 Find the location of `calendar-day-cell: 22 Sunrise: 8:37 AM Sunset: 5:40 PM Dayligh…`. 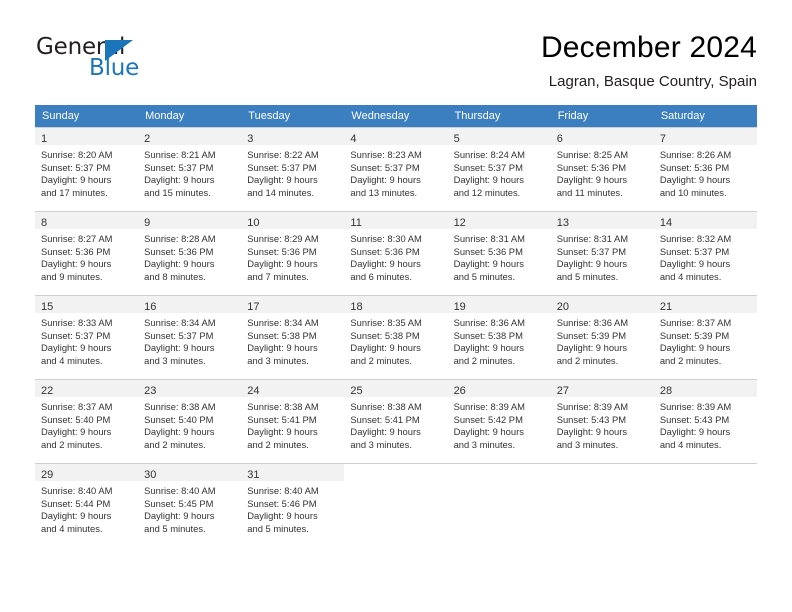

calendar-day-cell: 22 Sunrise: 8:37 AM Sunset: 5:40 PM Dayligh… is located at coordinates (87, 421).